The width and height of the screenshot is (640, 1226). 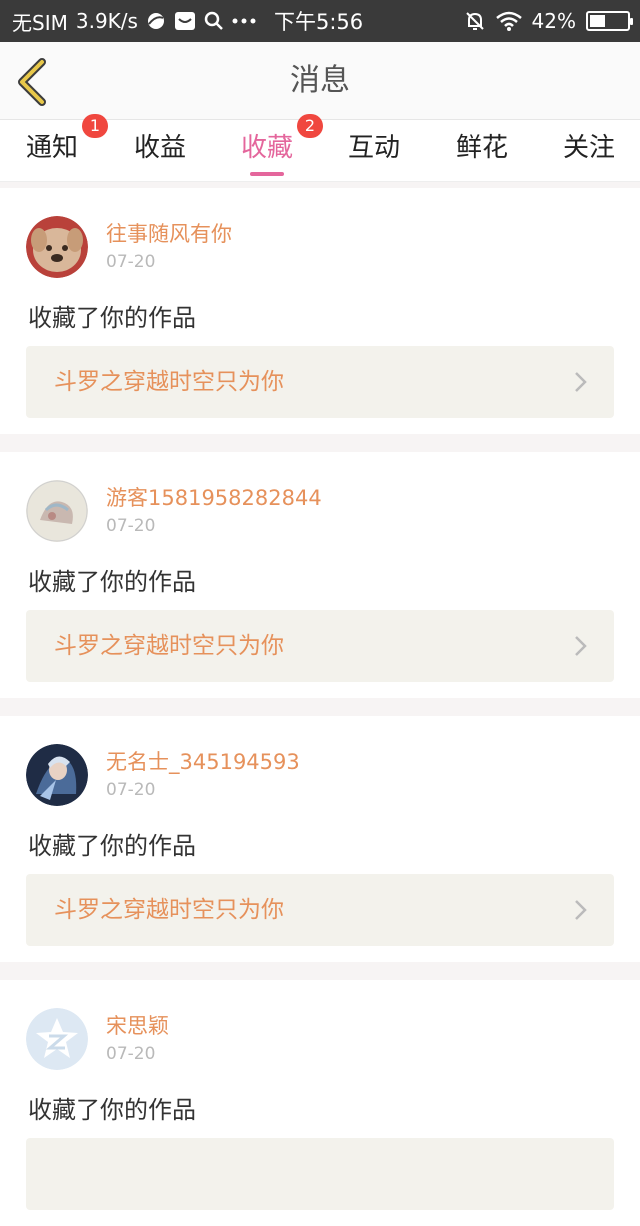 I want to click on battery-percent: 42%, so click(x=553, y=21).